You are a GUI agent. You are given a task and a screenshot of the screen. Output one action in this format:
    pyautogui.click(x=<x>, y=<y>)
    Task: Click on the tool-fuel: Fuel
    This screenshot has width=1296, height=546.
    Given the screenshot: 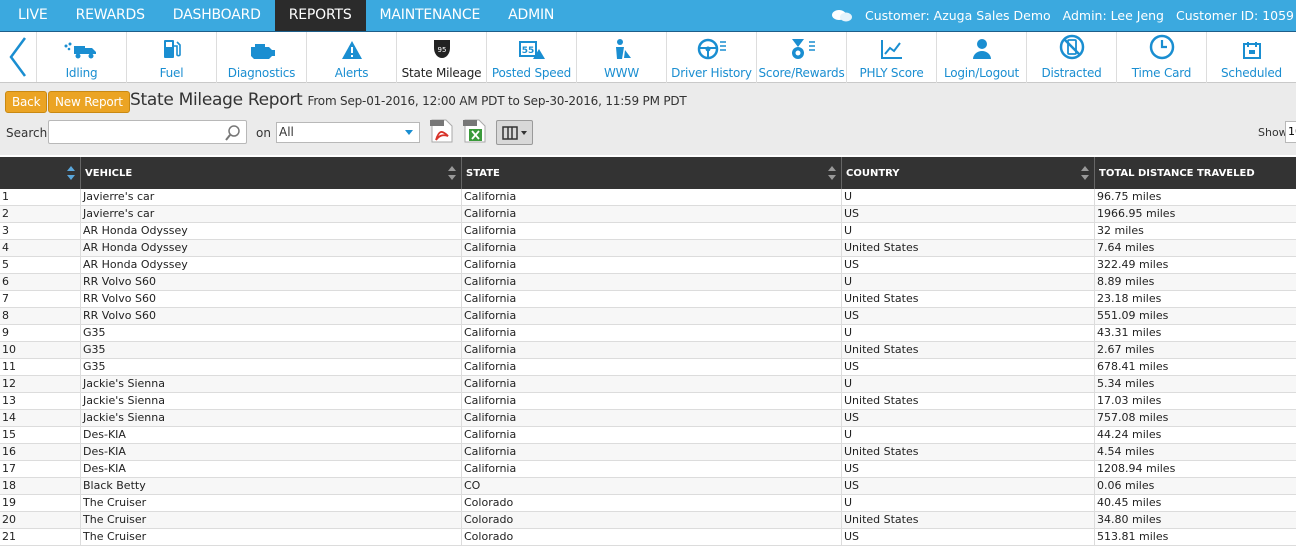 What is the action you would take?
    pyautogui.click(x=172, y=57)
    